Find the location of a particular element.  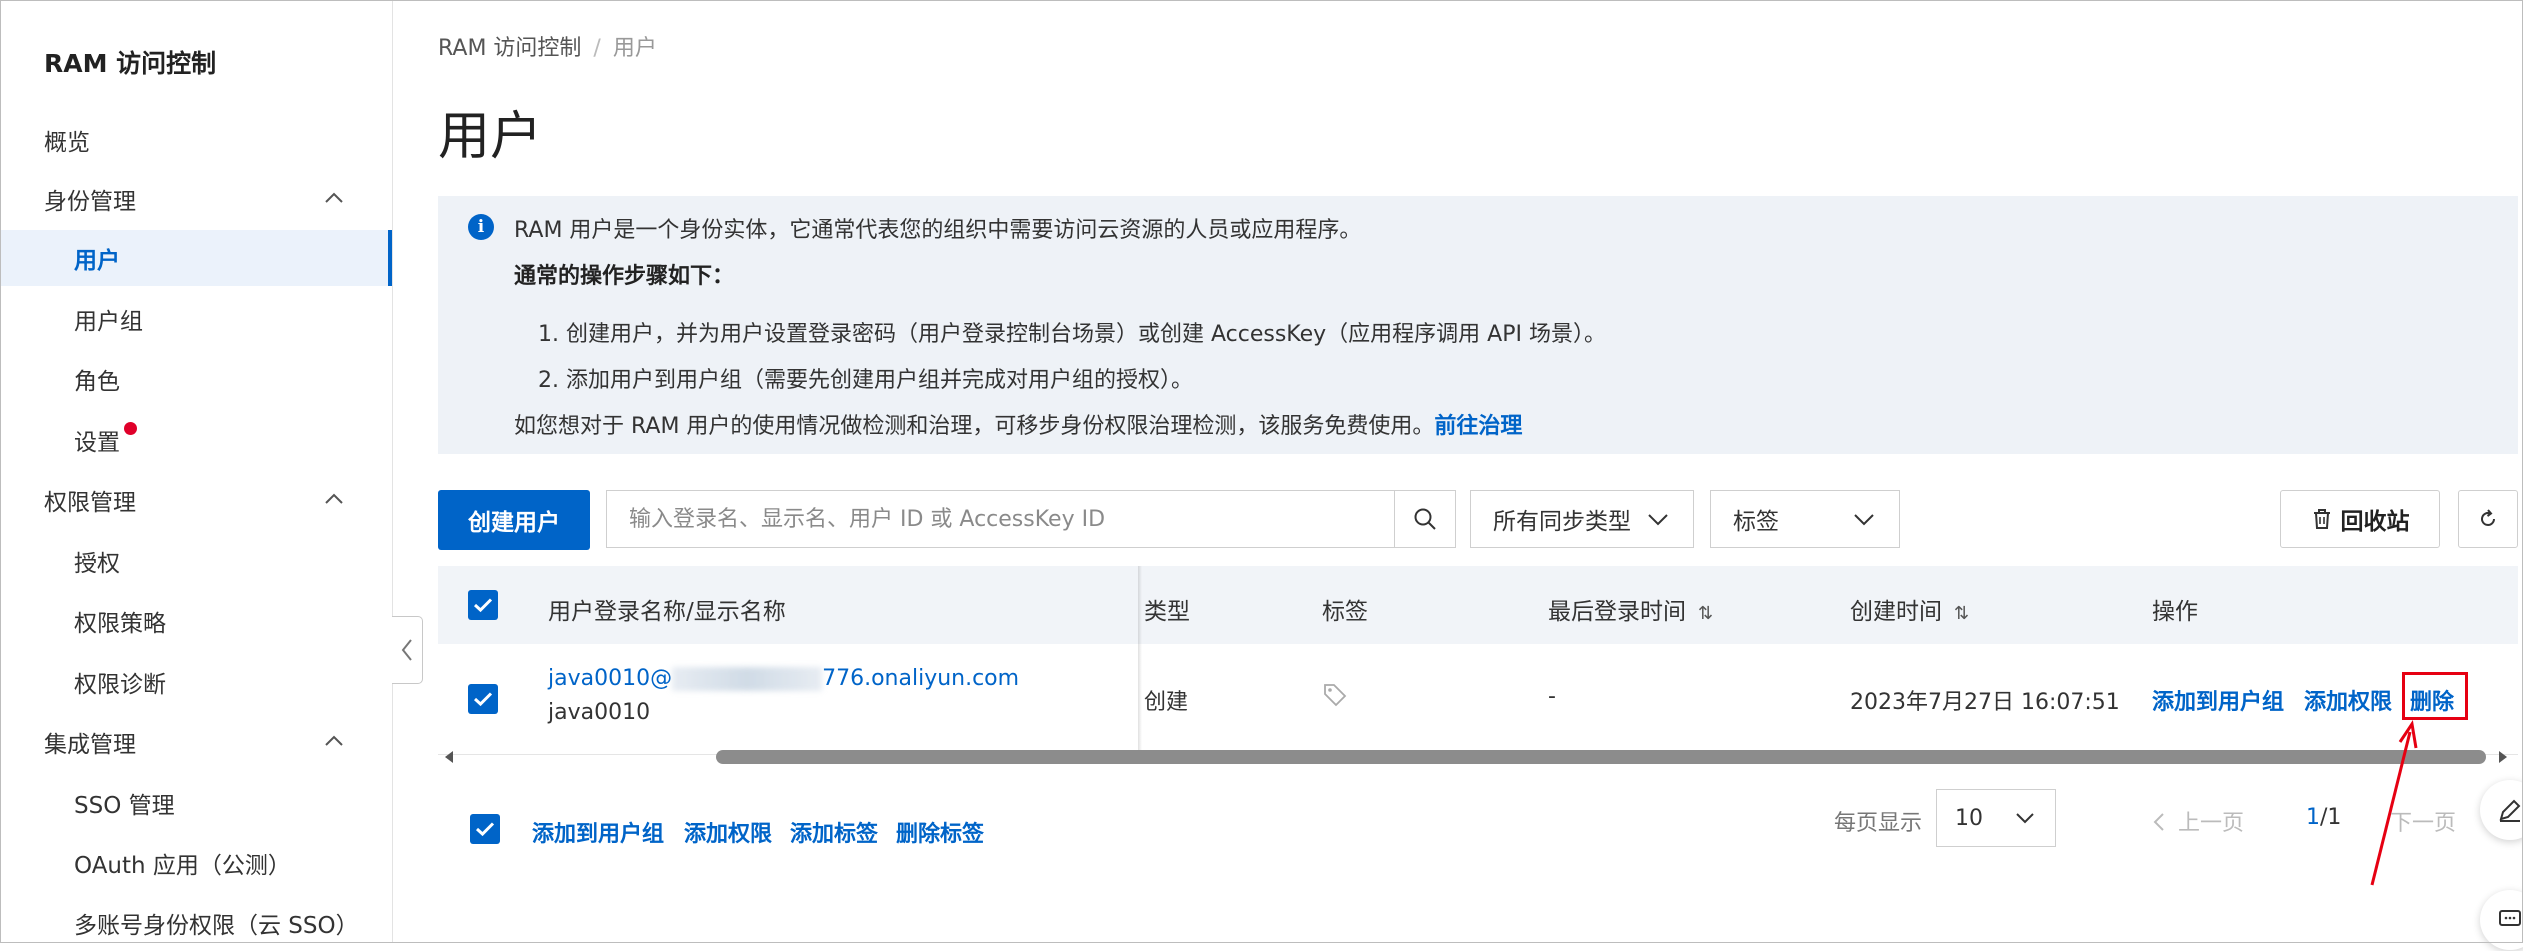

tag-icon is located at coordinates (1335, 698).